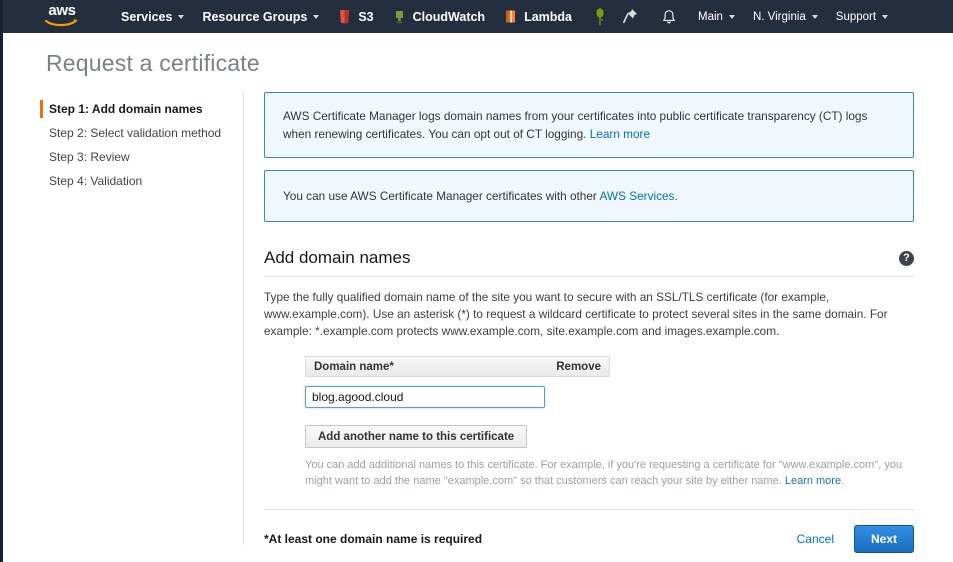 This screenshot has width=953, height=562. What do you see at coordinates (147, 16) in the screenshot?
I see `nav-services-label: Services` at bounding box center [147, 16].